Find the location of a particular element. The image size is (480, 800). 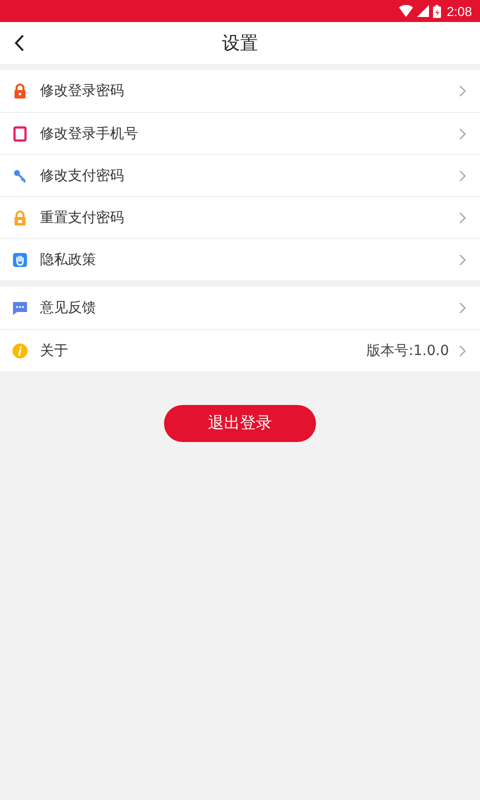

settings-row: 修改登录密码 is located at coordinates (240, 91).